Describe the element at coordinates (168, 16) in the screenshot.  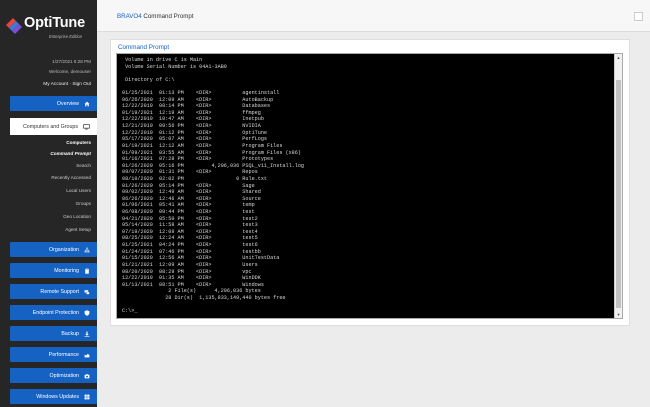
I see `page-title: Command Prompt` at that location.